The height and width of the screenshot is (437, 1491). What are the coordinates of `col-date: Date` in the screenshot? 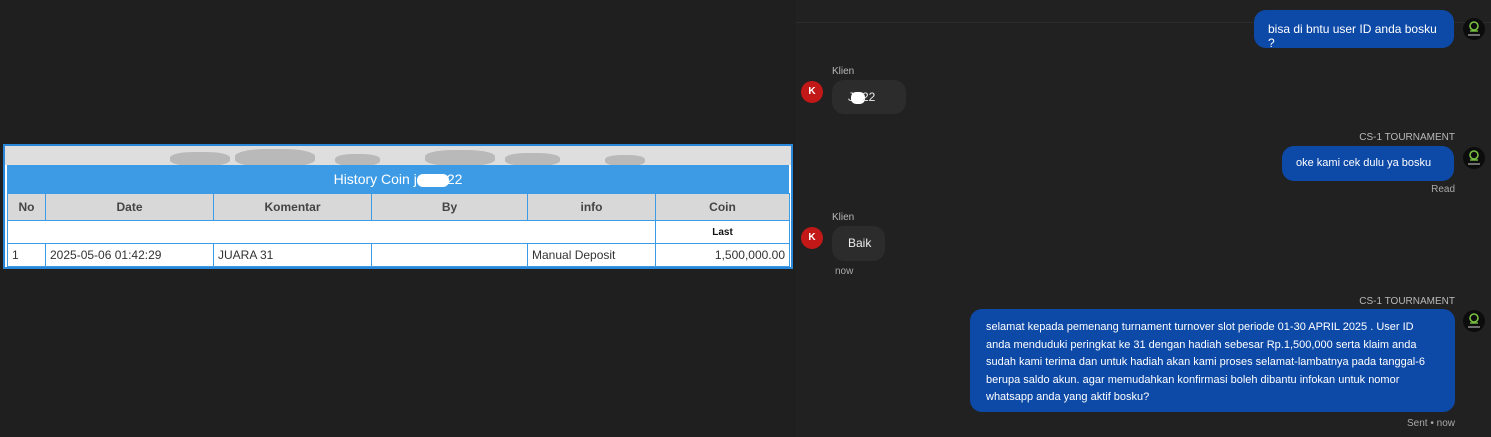 It's located at (129, 207).